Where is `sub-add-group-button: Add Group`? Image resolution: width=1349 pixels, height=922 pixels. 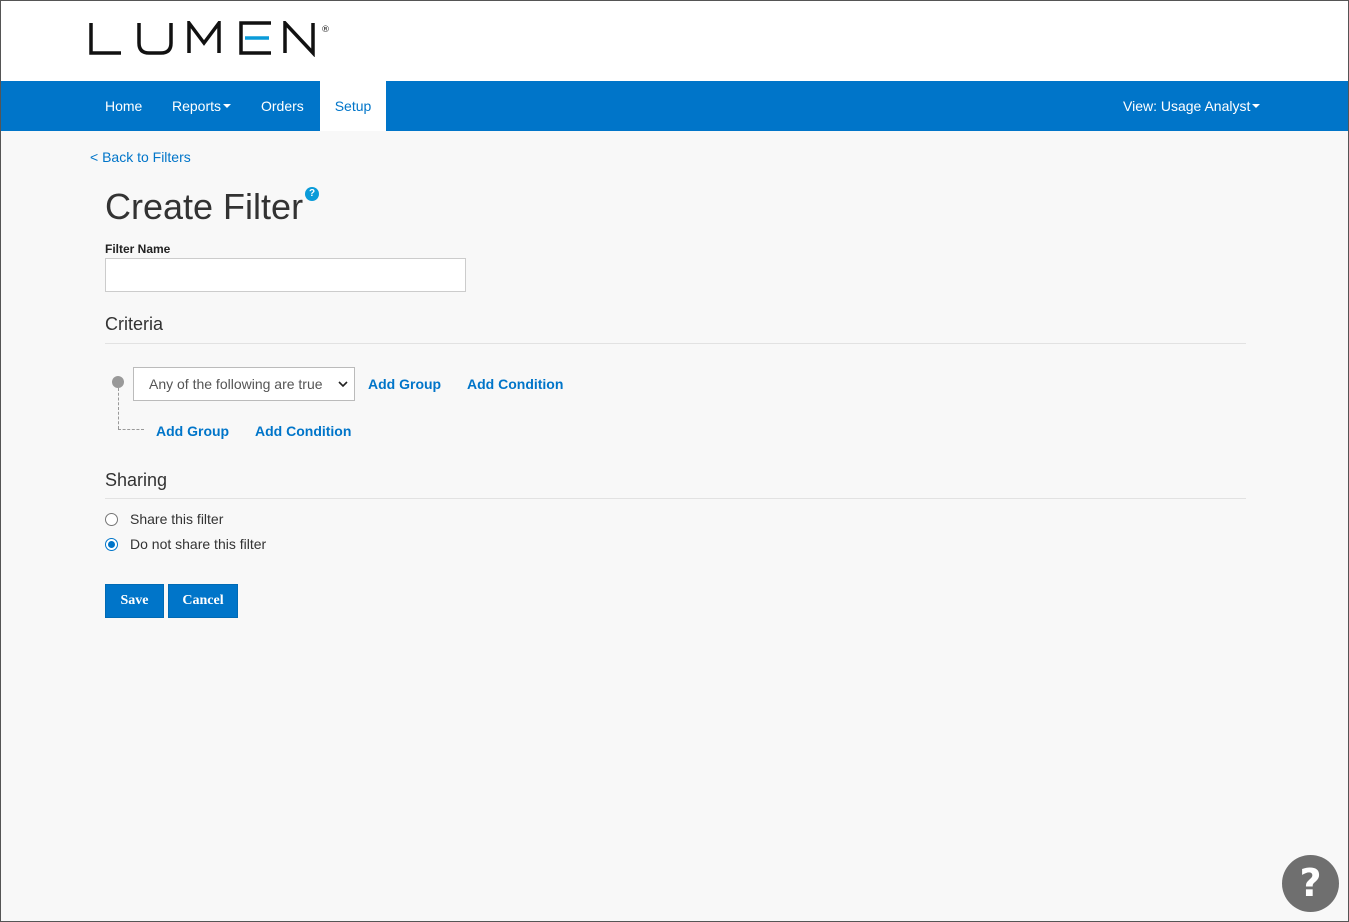
sub-add-group-button: Add Group is located at coordinates (192, 431).